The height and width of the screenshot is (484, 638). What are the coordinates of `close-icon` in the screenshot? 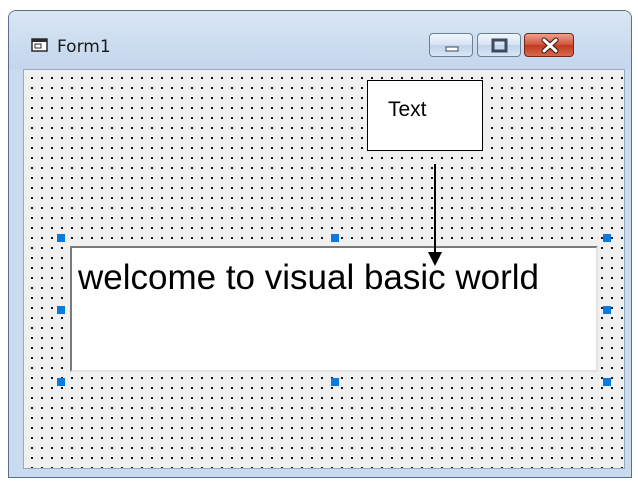 It's located at (550, 45).